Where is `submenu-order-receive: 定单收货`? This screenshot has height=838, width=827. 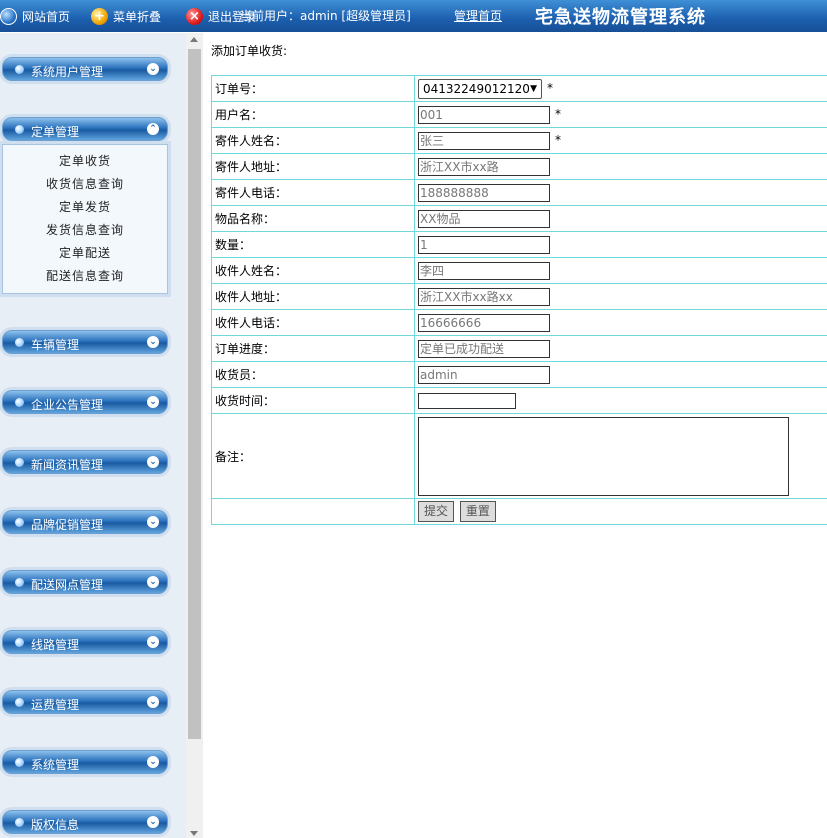
submenu-order-receive: 定单收货 is located at coordinates (85, 161).